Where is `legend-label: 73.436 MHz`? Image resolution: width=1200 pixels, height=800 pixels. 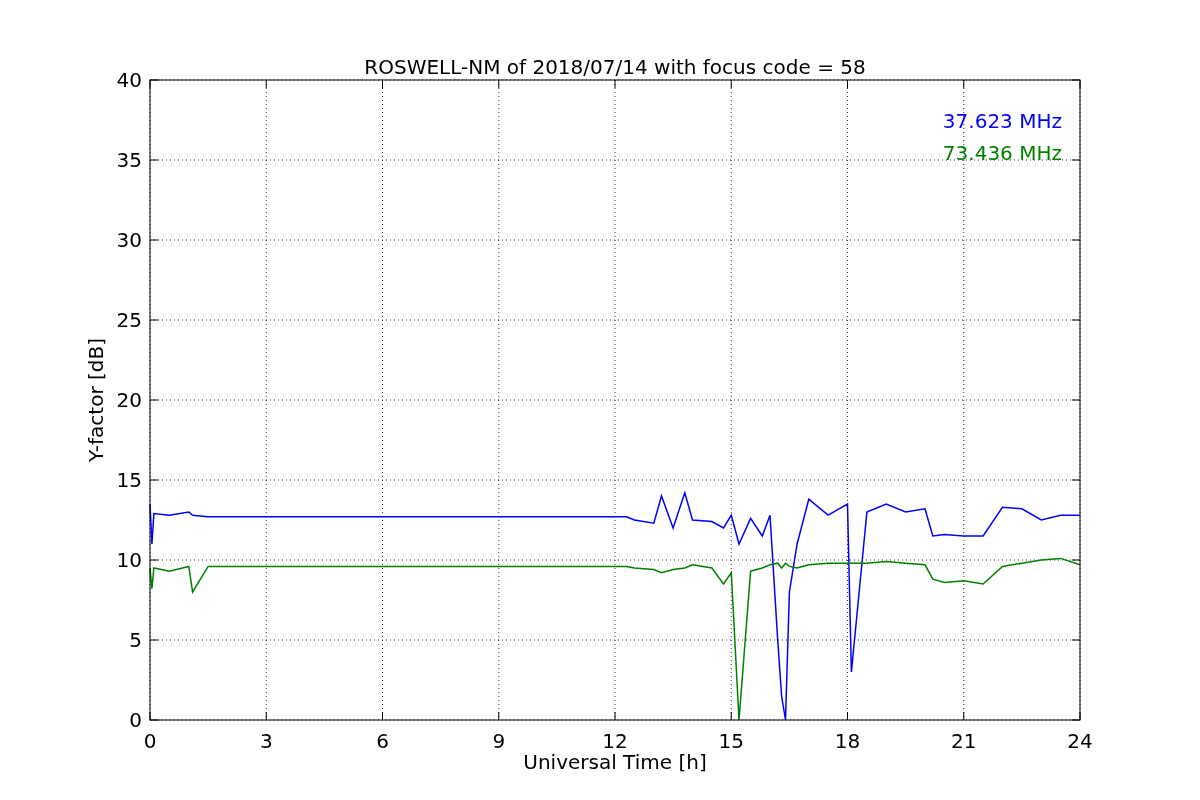
legend-label: 73.436 MHz is located at coordinates (1002, 153).